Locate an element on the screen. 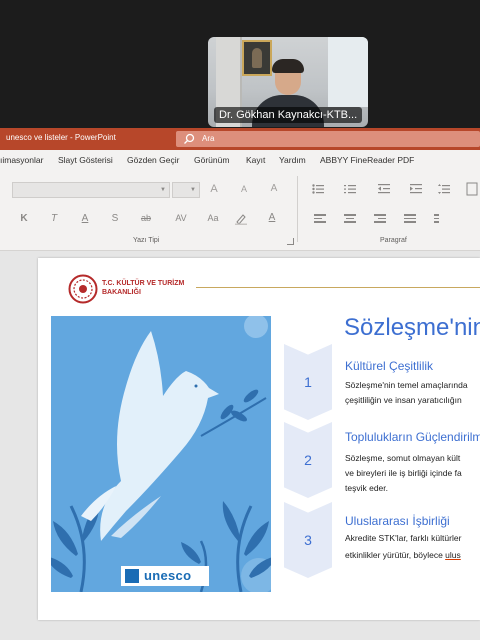 This screenshot has height=640, width=480. tab-view: Görünüm is located at coordinates (211, 160).